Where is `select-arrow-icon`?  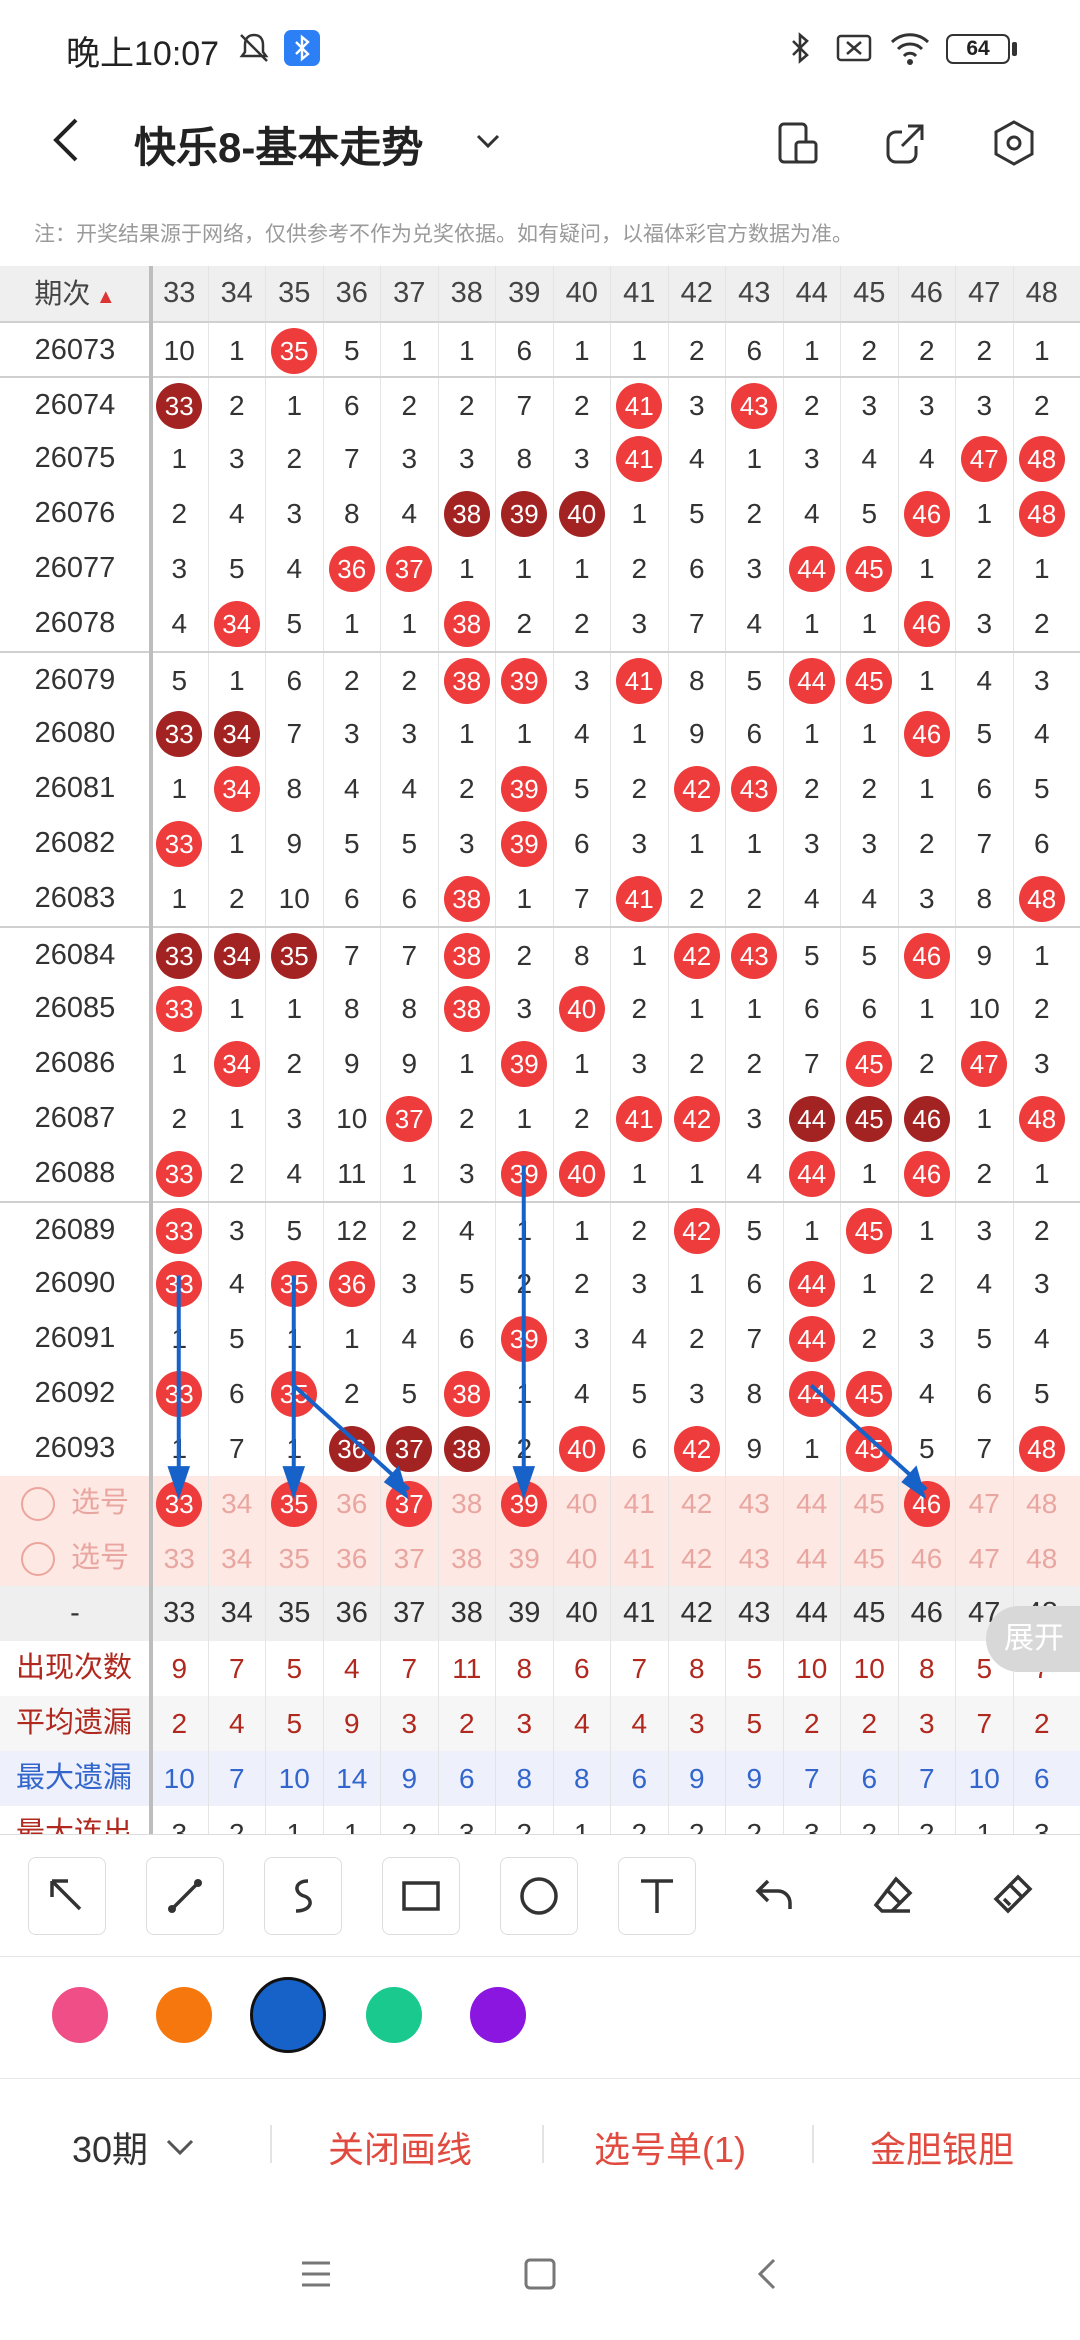
select-arrow-icon is located at coordinates (67, 1896).